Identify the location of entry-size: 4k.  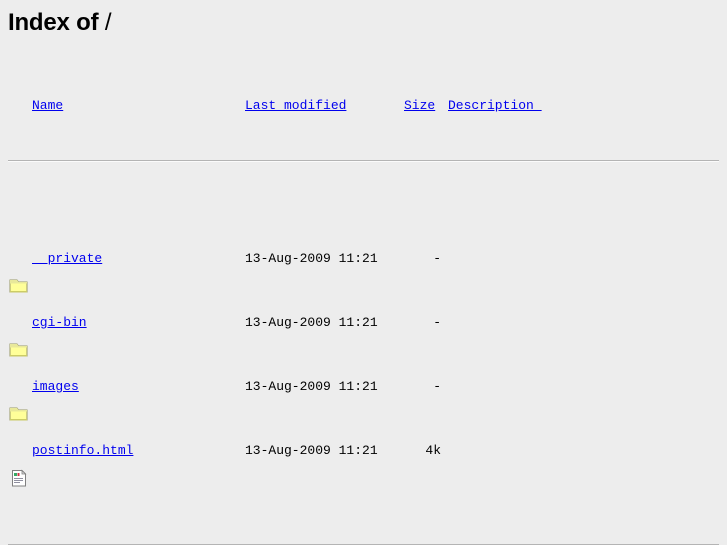
(433, 450).